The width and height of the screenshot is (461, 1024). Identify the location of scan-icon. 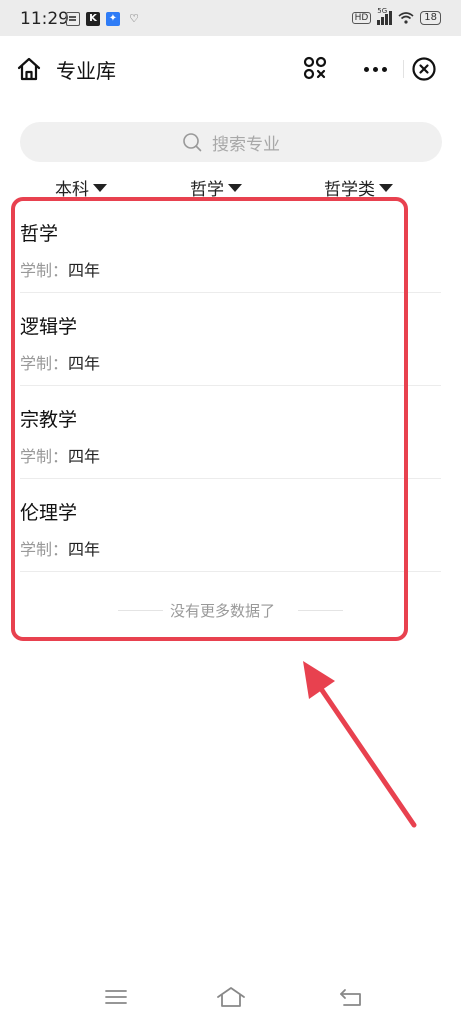
(315, 68).